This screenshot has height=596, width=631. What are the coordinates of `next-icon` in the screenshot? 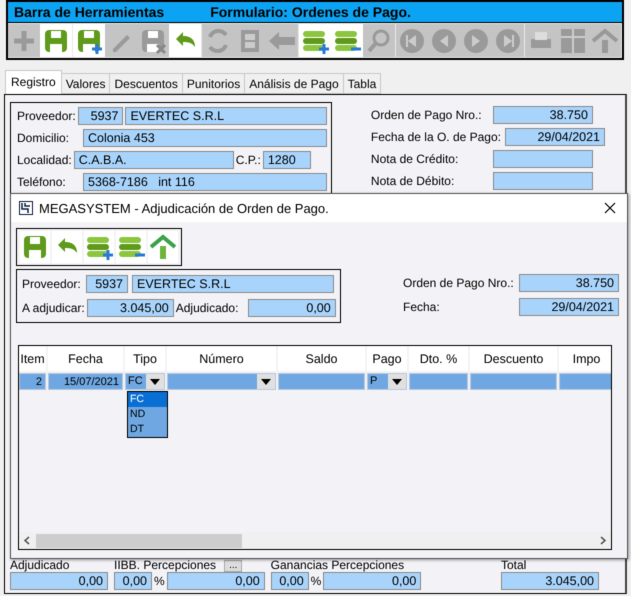 It's located at (476, 40).